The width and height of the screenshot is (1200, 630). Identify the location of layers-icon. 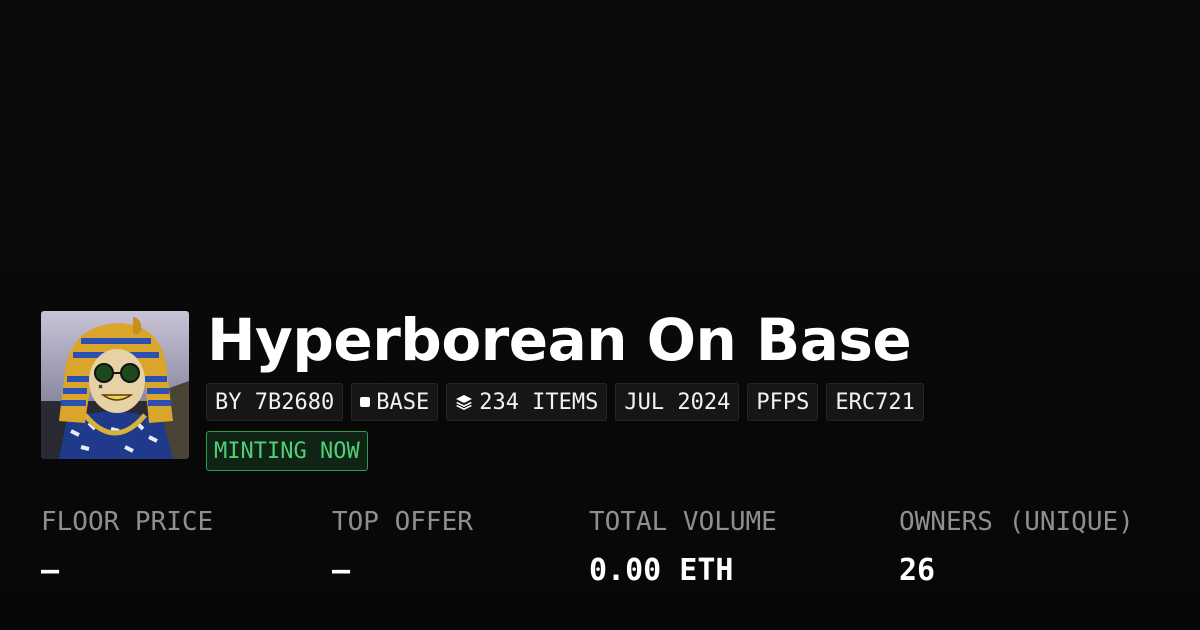
(464, 402).